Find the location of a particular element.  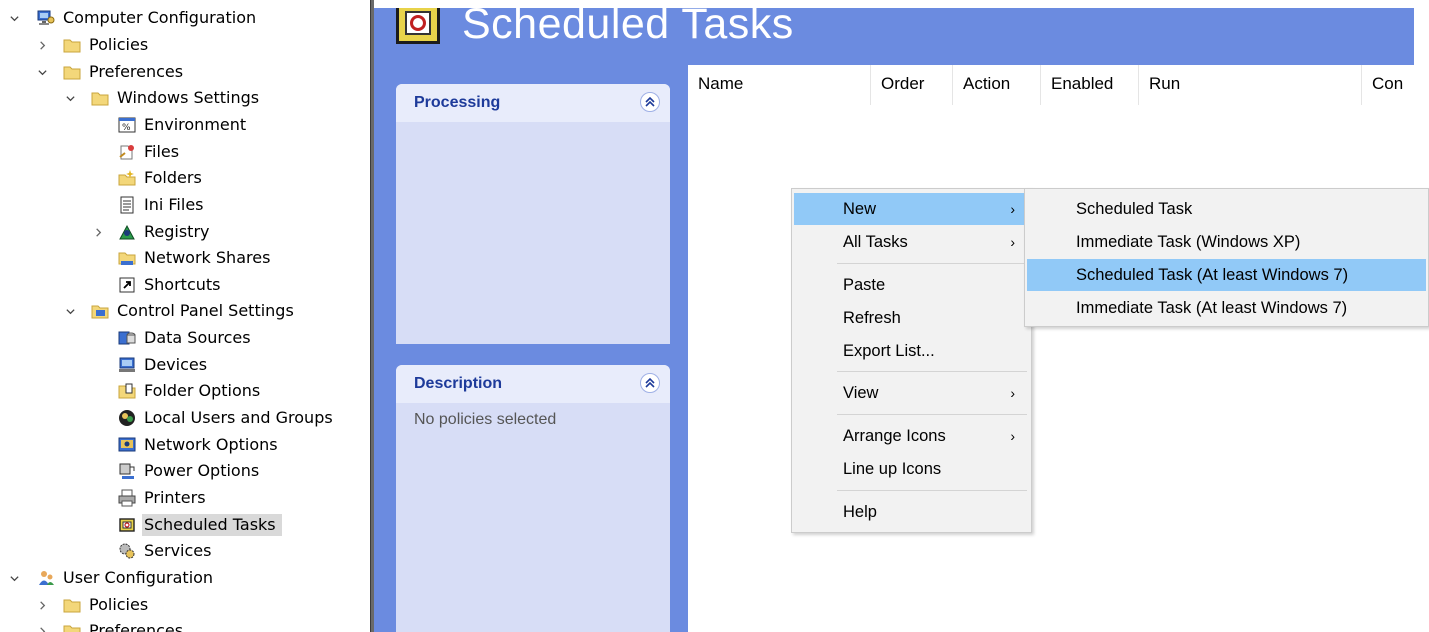

tree-item-computer-configuration: Computer Configuration is located at coordinates (133, 18).